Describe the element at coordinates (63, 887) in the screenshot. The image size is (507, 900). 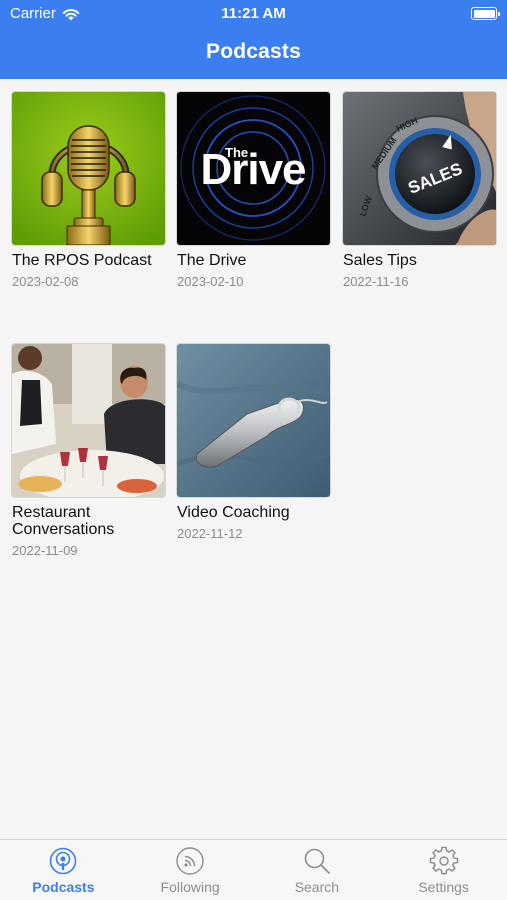
I see `tab-label: Podcasts` at that location.